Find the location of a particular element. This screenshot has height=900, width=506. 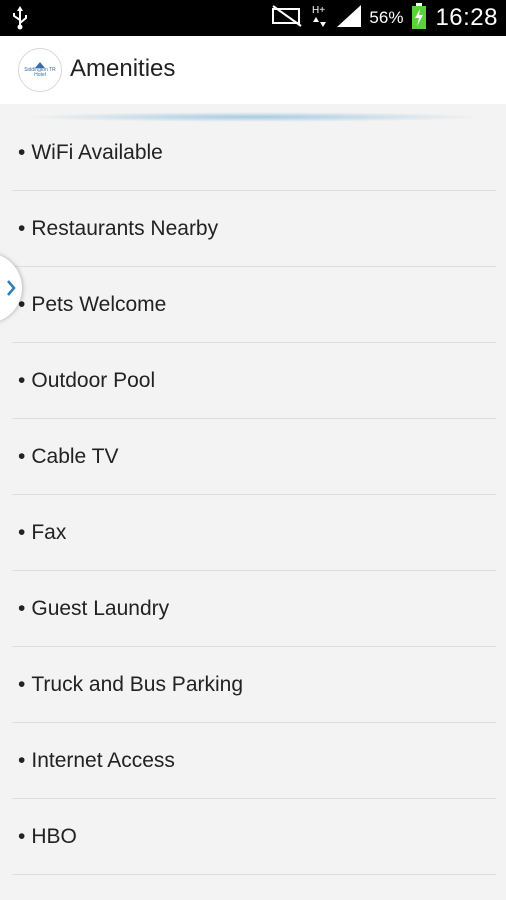

mute-icon is located at coordinates (287, 18).